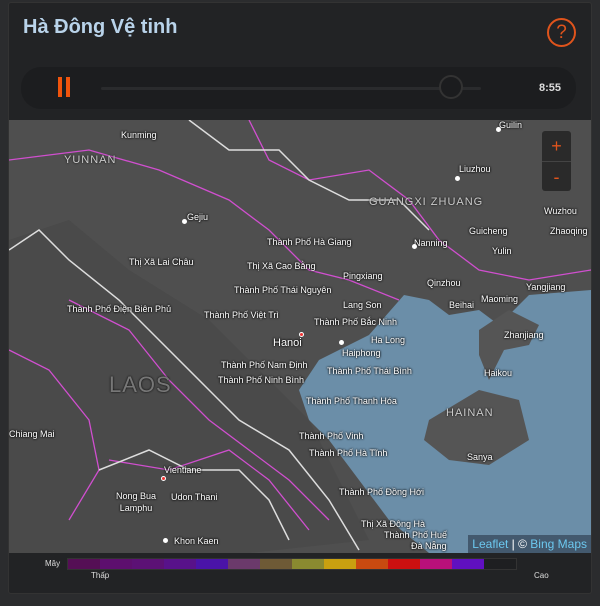 The image size is (600, 606). Describe the element at coordinates (431, 243) in the screenshot. I see `place-label: Nanning` at that location.